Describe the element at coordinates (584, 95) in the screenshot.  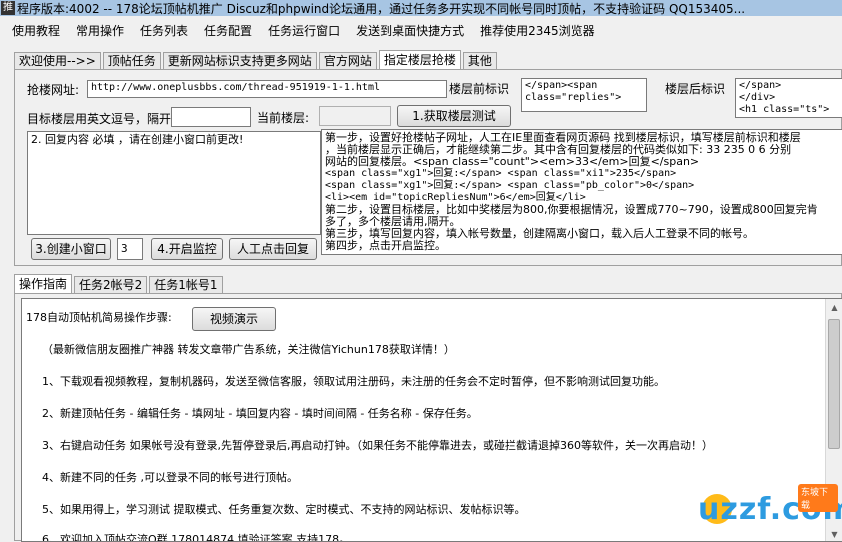
I see `floor-prefix-field: </span><span class="replies">` at that location.